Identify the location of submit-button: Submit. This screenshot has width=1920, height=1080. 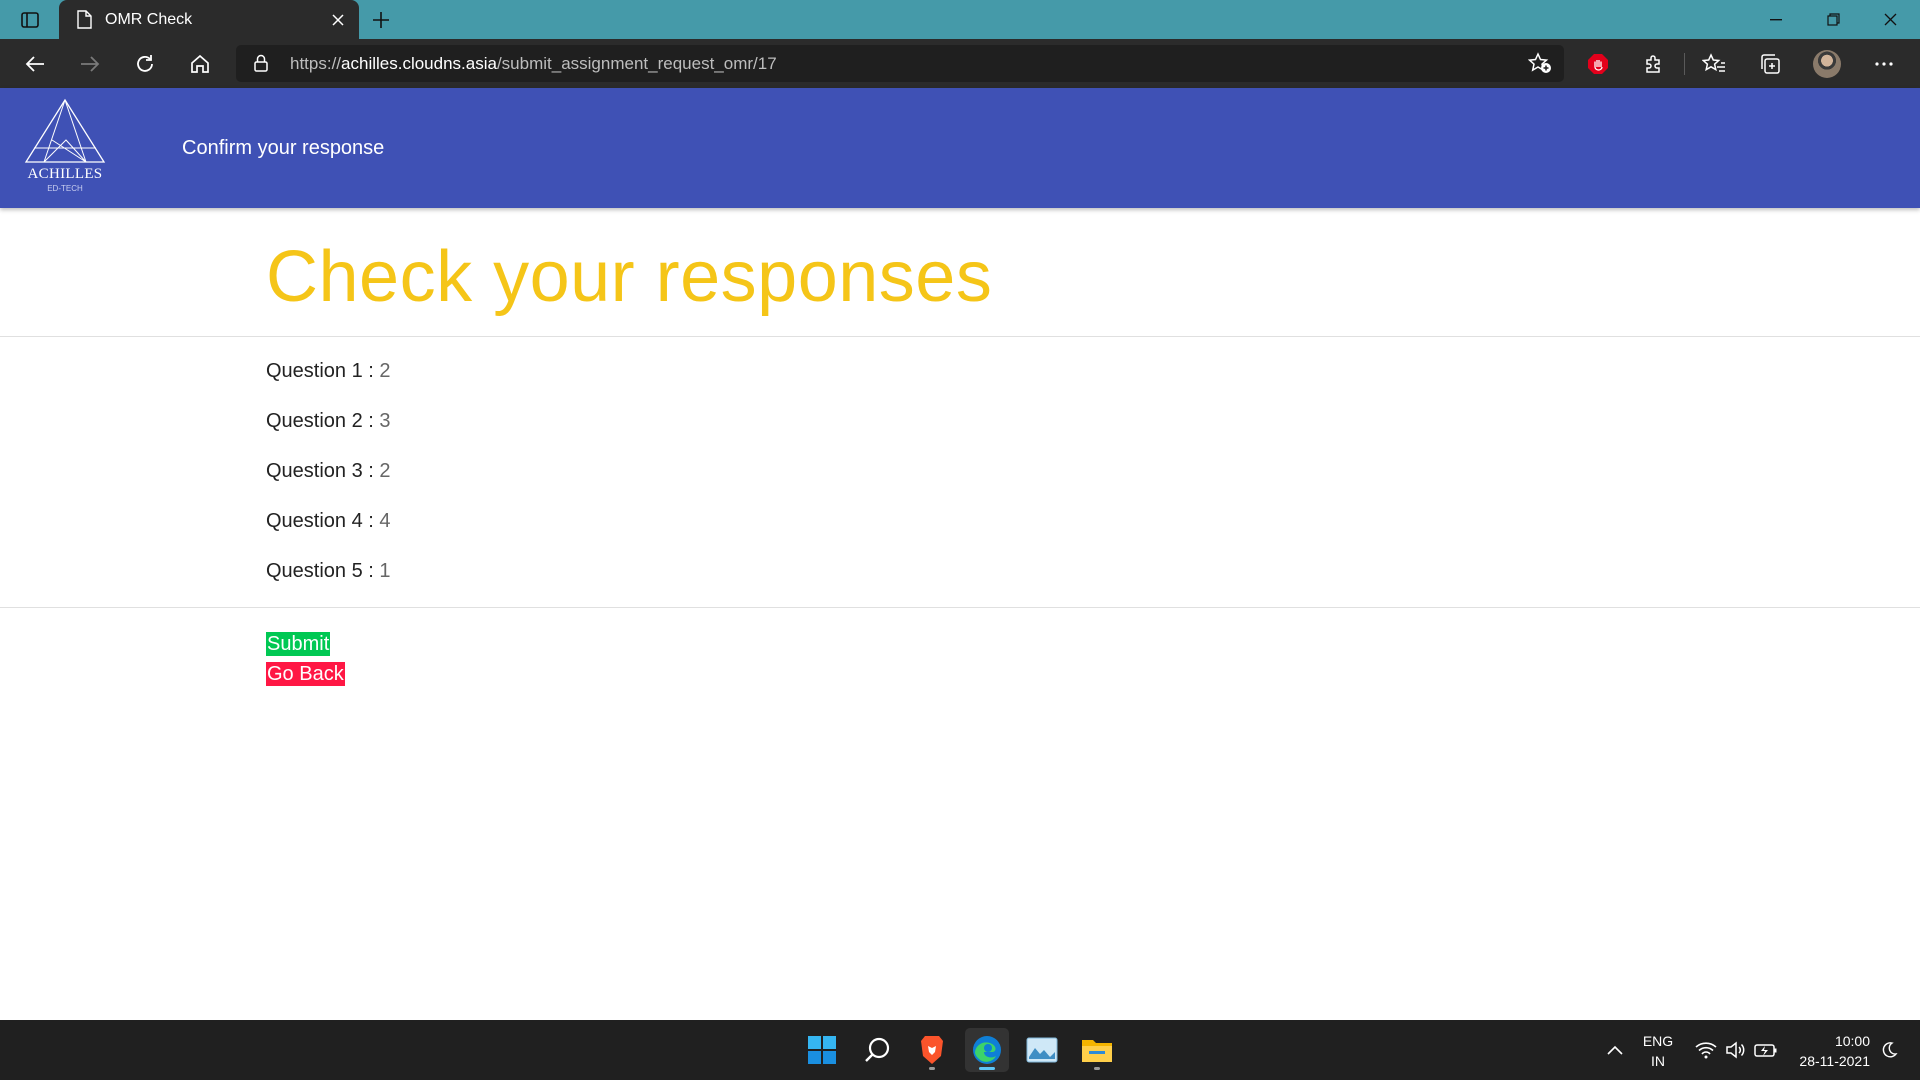
(298, 644).